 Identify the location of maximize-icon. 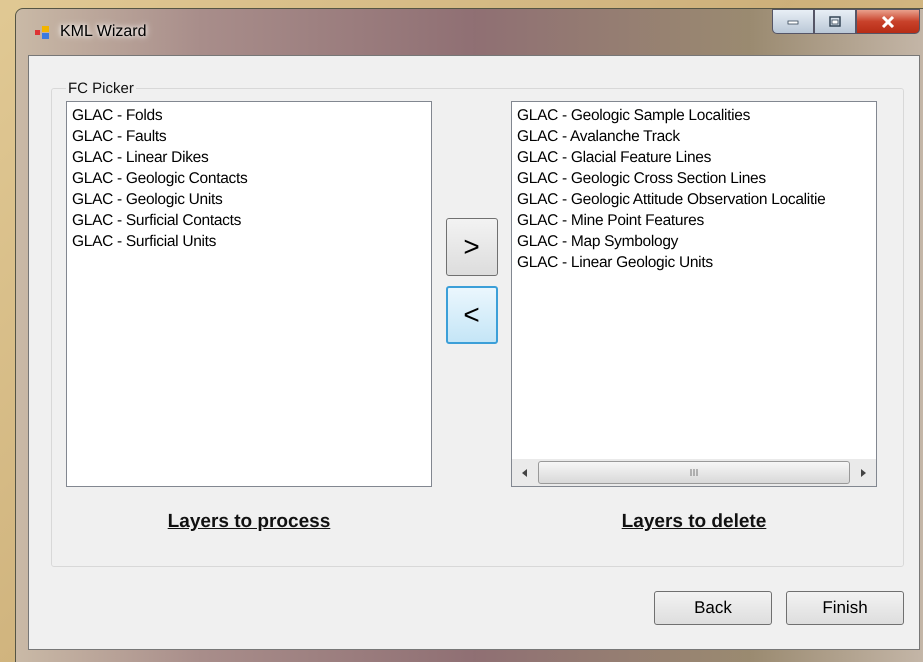
(835, 21).